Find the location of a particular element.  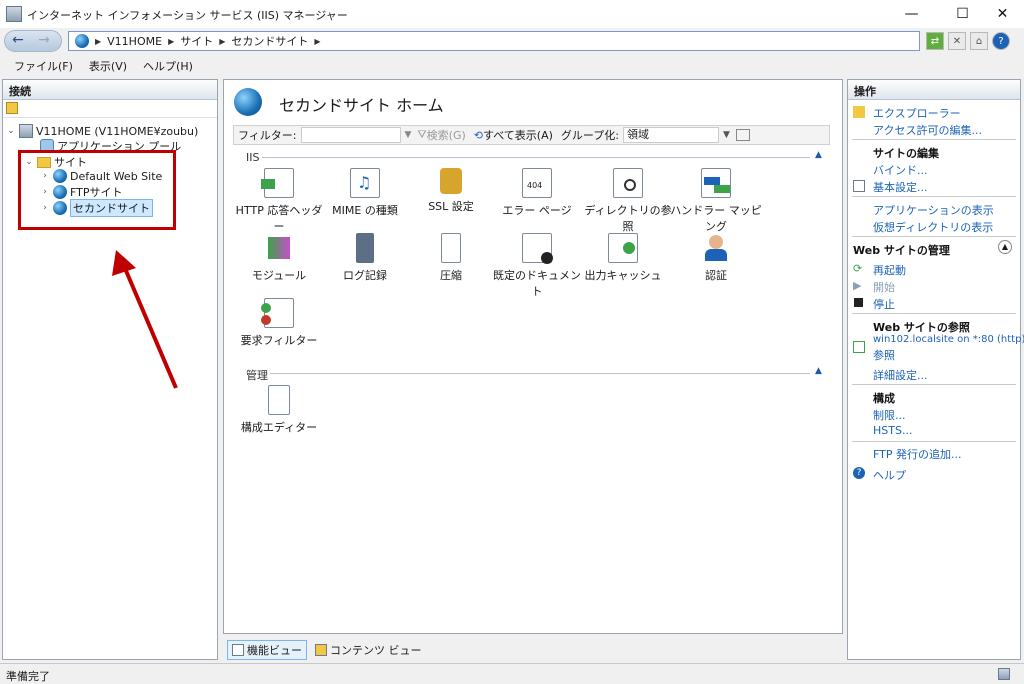

annotation-box is located at coordinates (97, 190).